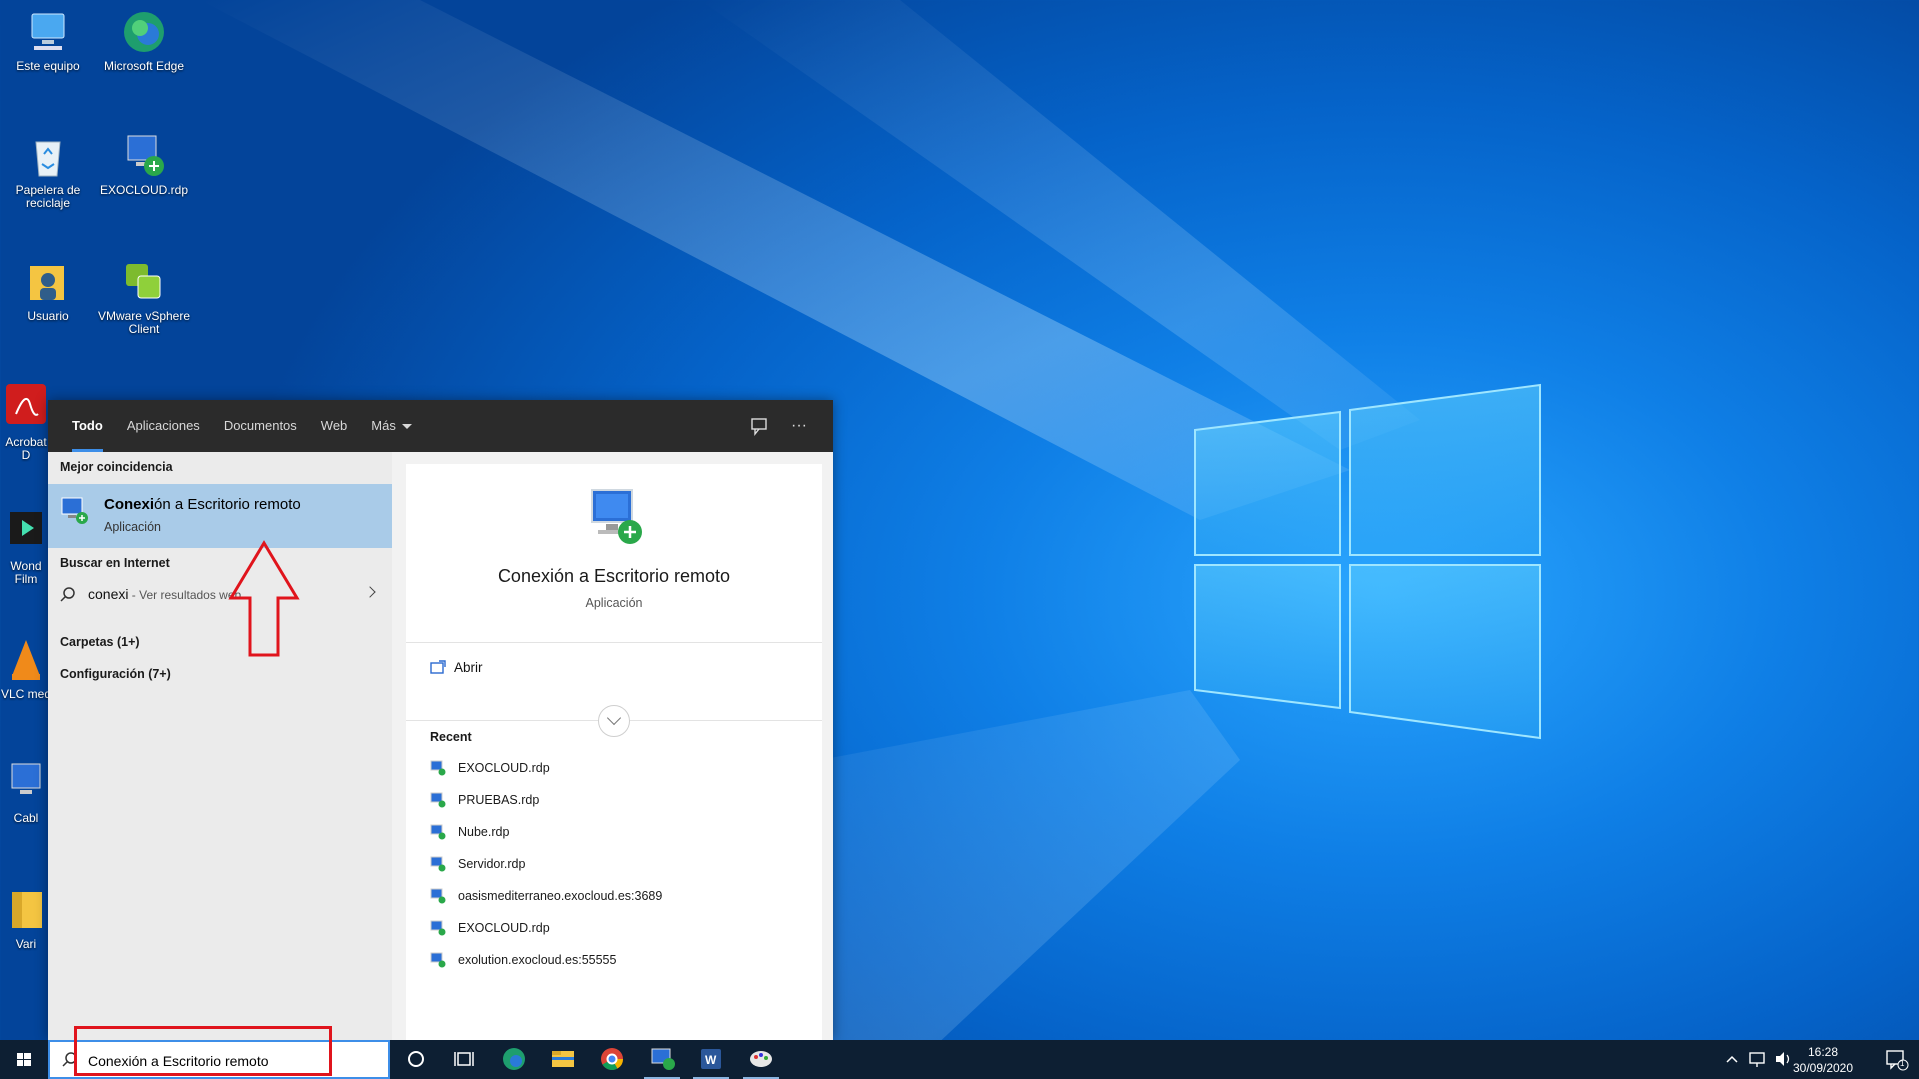 The image size is (1919, 1079). I want to click on web-search-heading: Buscar en Internet, so click(115, 563).